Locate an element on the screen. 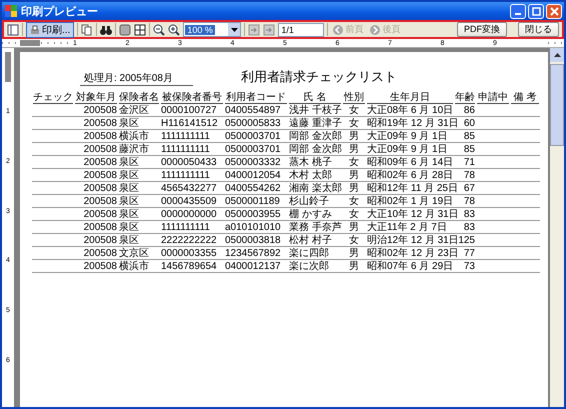 Image resolution: width=566 pixels, height=409 pixels. table-cell: 0400012054 is located at coordinates (253, 175).